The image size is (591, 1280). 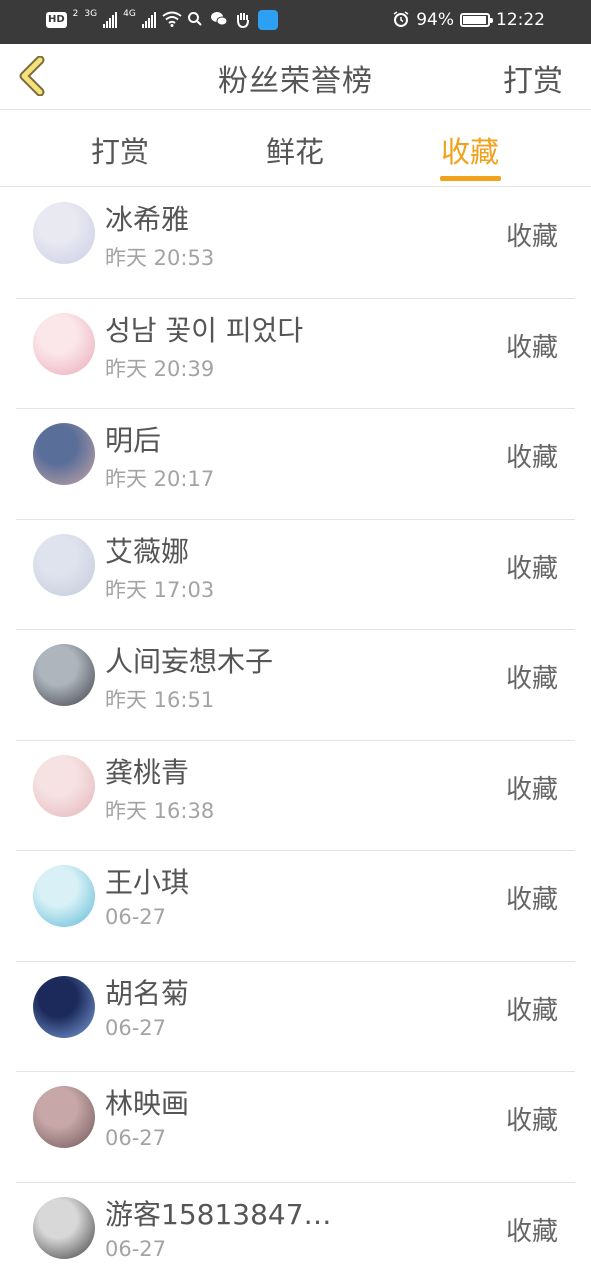 I want to click on timestamp: 昨天 20:53, so click(x=160, y=258).